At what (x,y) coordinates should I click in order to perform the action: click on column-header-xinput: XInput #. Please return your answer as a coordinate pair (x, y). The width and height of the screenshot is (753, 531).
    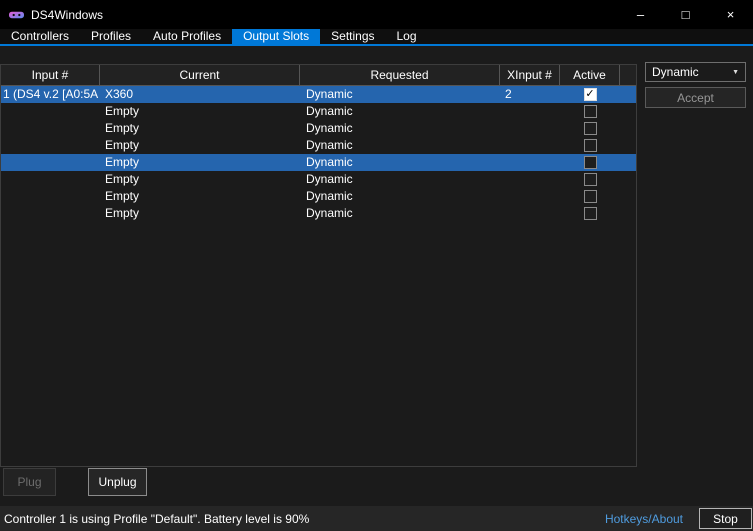
    Looking at the image, I should click on (530, 75).